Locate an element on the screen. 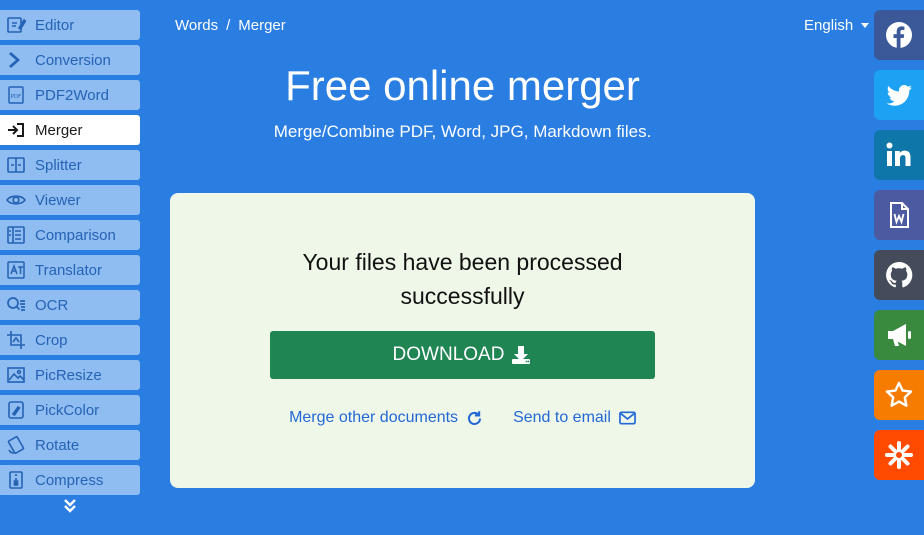 The height and width of the screenshot is (535, 924). sidebar-item-pdf2word: PDF PDF2Word is located at coordinates (70, 95).